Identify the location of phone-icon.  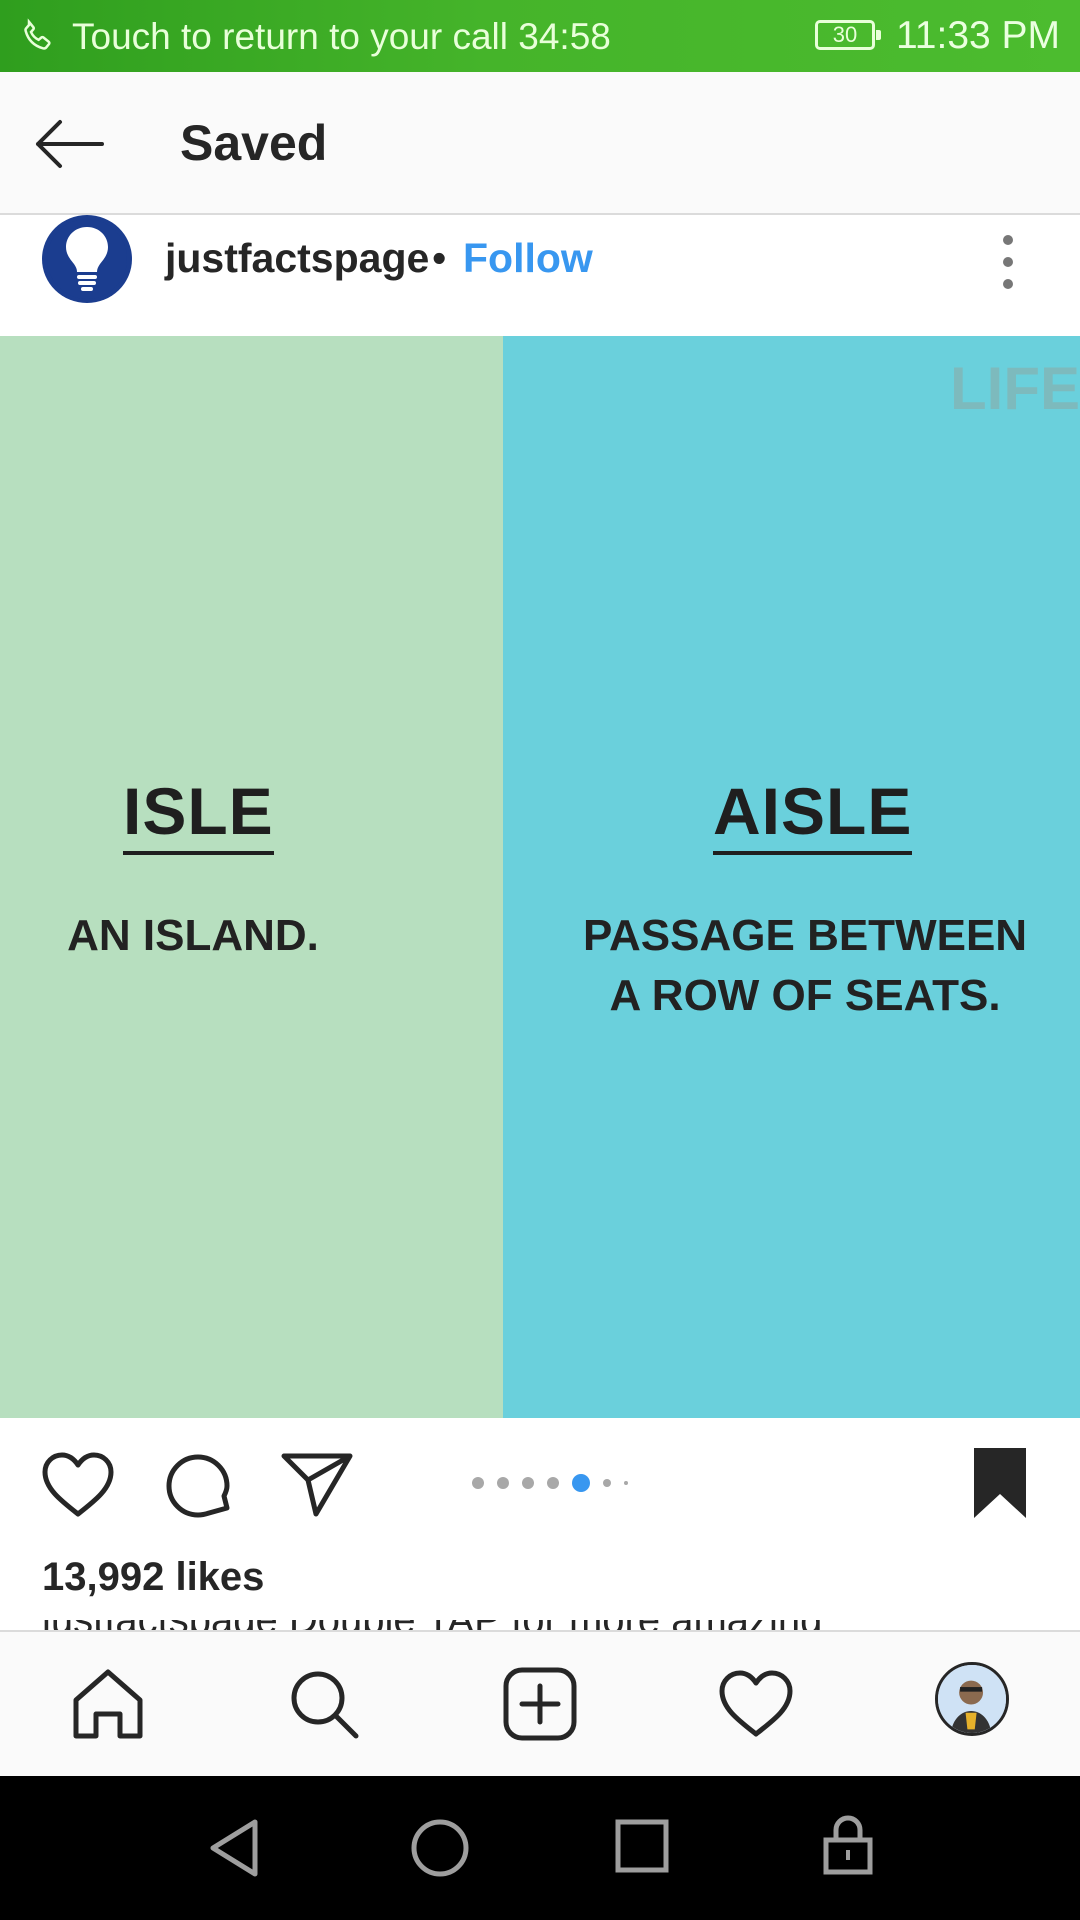
(37, 34).